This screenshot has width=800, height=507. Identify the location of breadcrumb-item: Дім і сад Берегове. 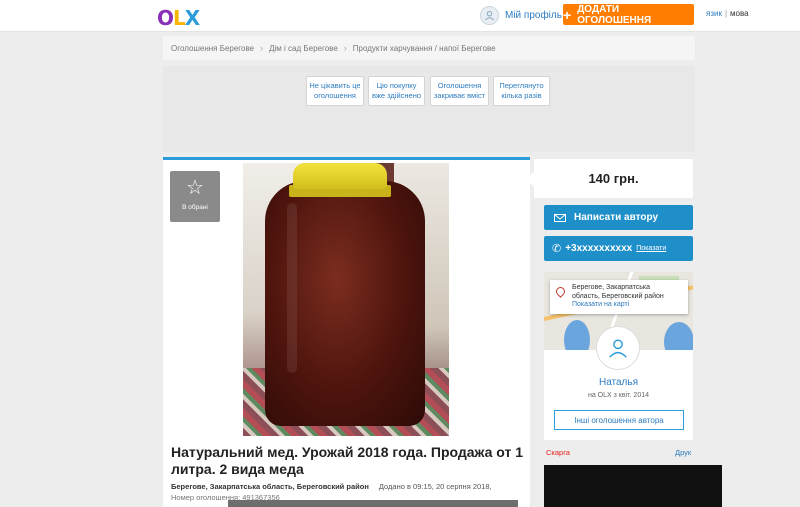
(303, 48).